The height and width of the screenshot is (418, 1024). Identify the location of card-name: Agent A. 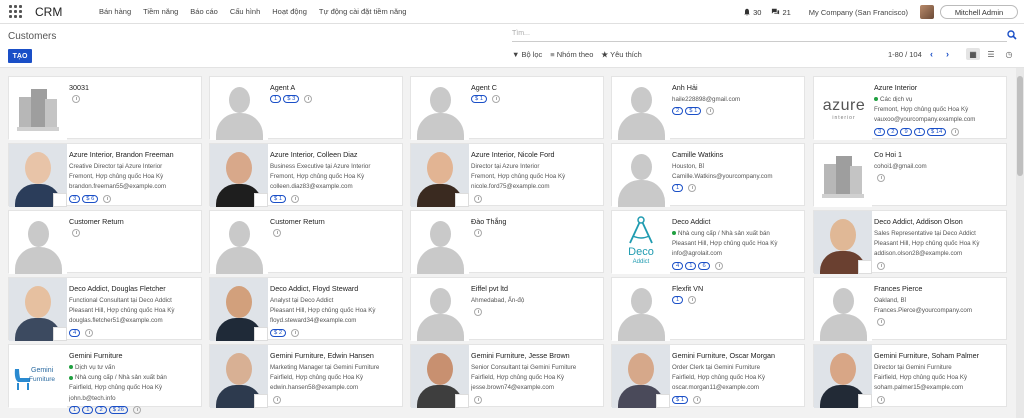
(334, 87).